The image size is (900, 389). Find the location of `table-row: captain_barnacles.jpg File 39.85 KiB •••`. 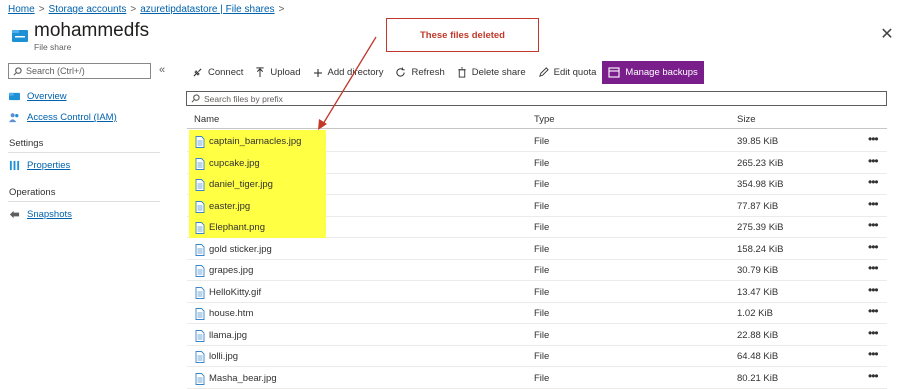

table-row: captain_barnacles.jpg File 39.85 KiB ••• is located at coordinates (537, 141).